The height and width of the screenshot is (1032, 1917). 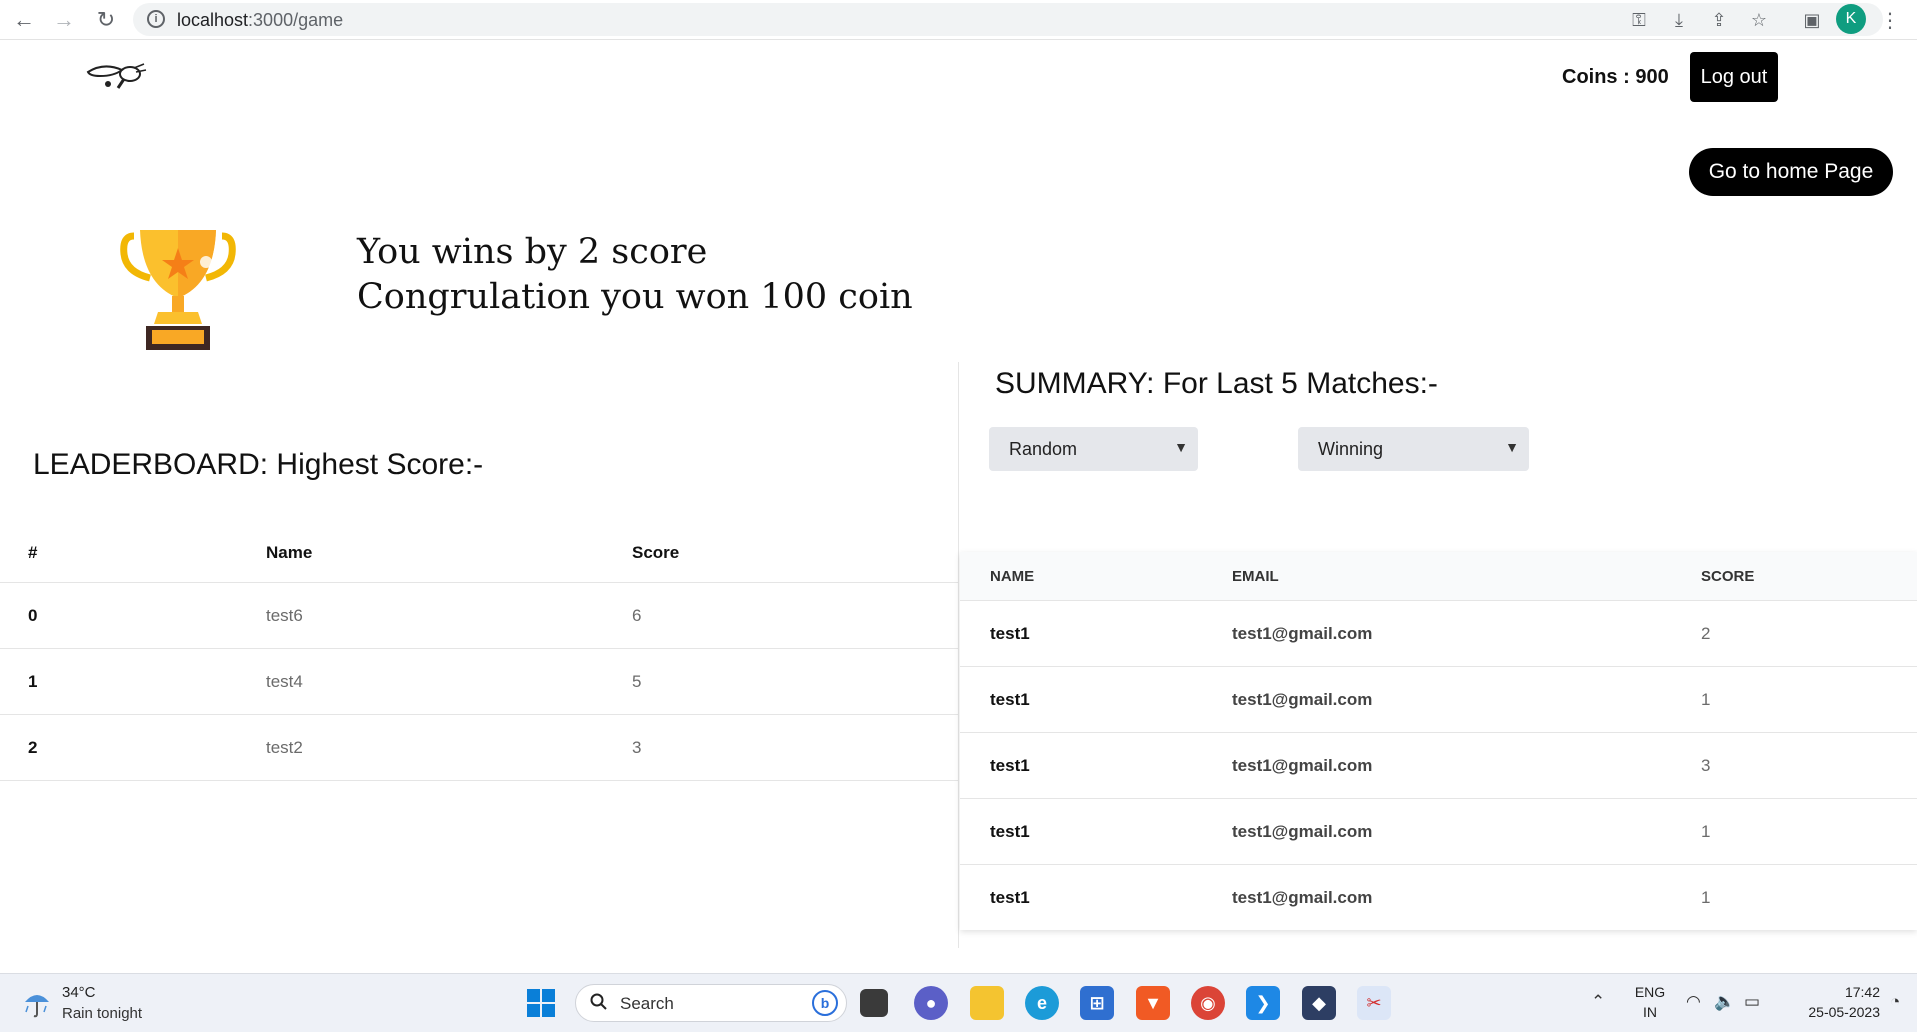 I want to click on share-icon: ⇪, so click(x=1719, y=20).